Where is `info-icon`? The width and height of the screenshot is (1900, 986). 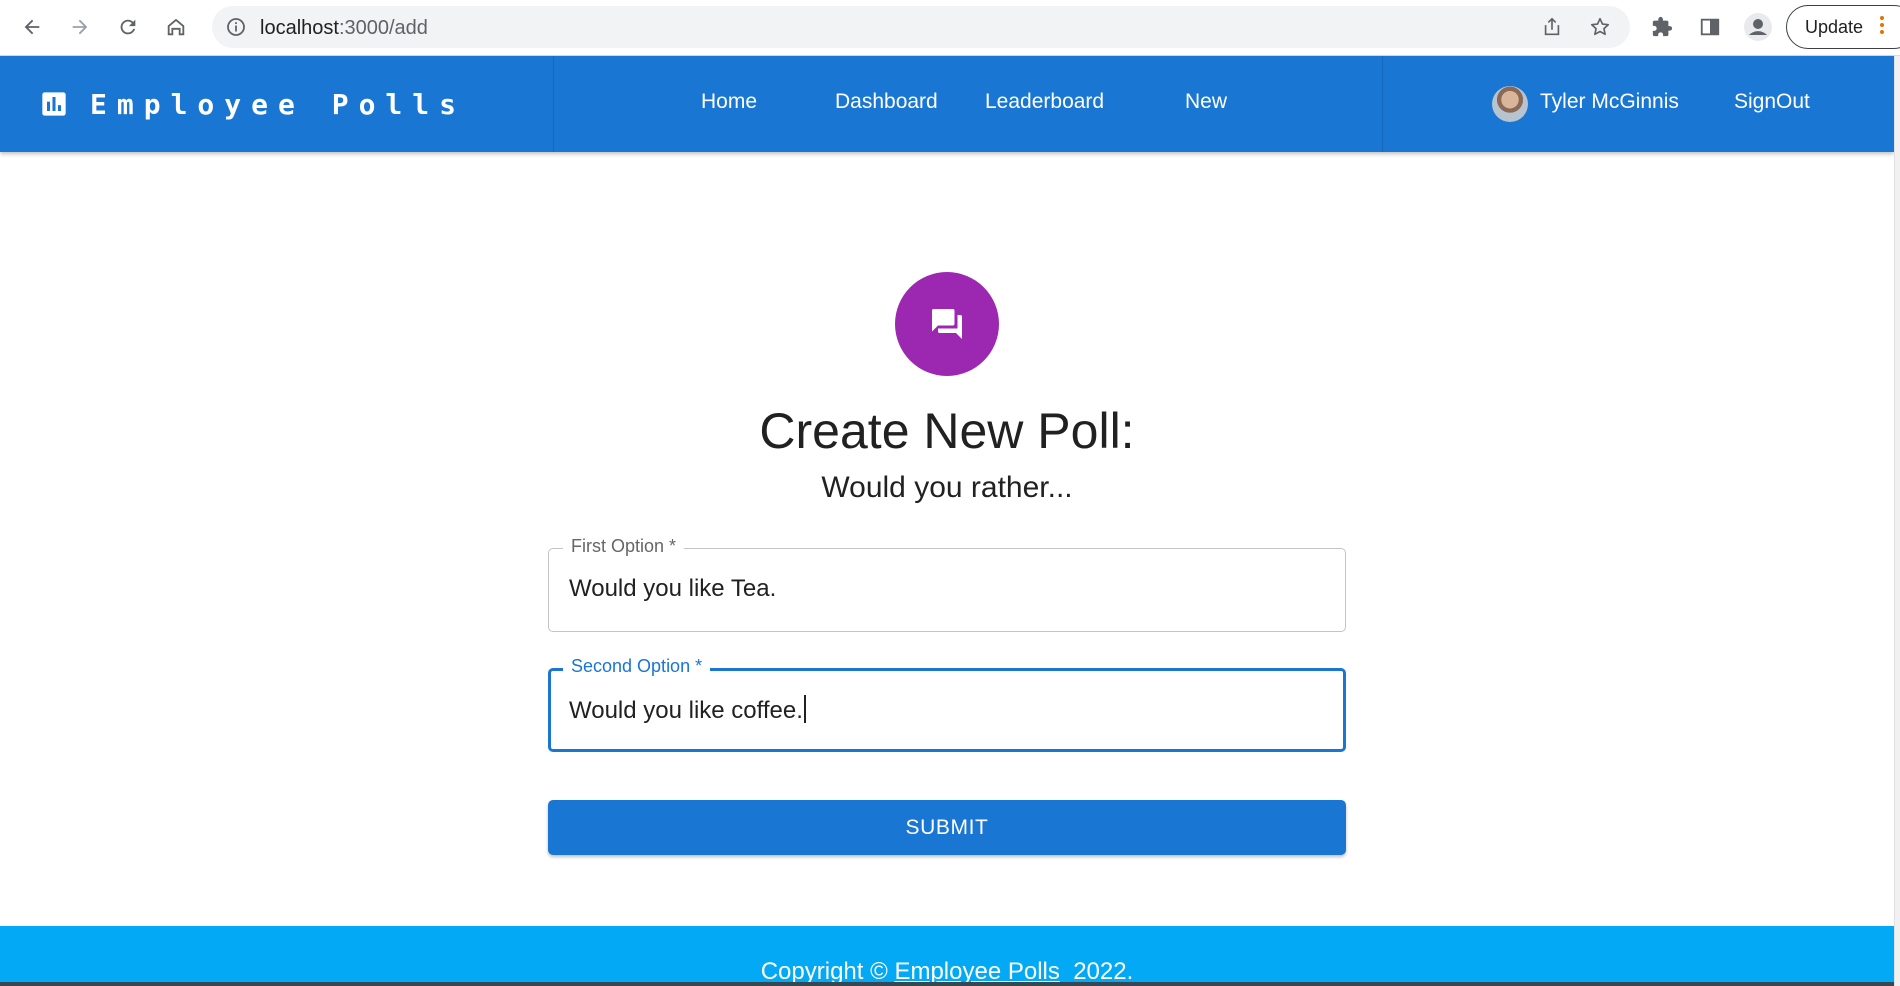 info-icon is located at coordinates (236, 27).